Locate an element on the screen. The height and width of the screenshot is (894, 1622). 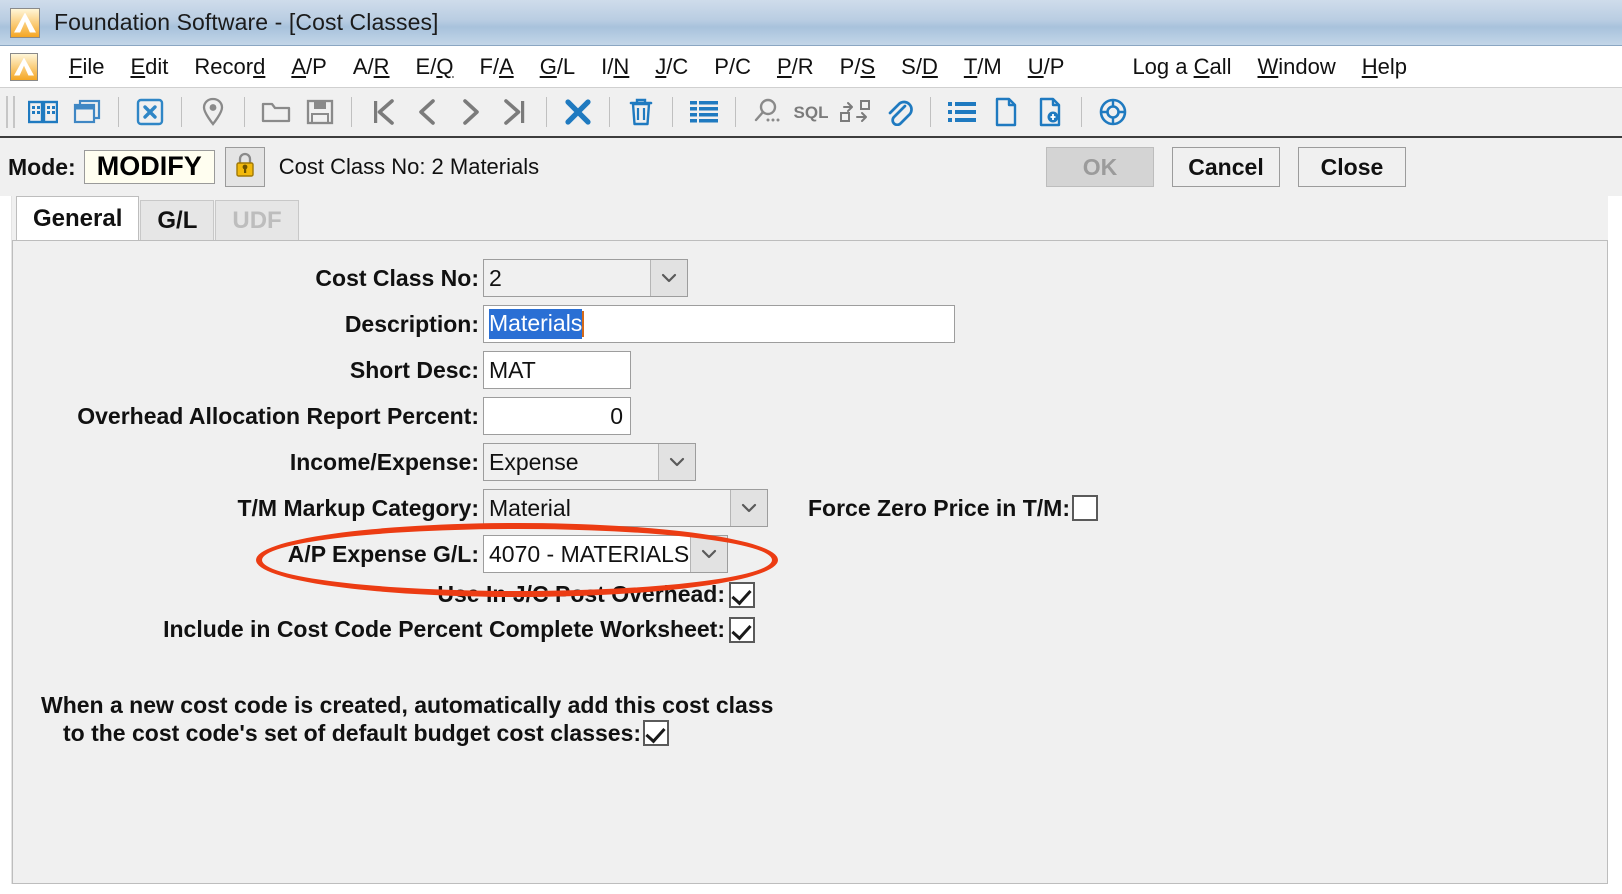
search-magnifier-icon is located at coordinates (767, 112).